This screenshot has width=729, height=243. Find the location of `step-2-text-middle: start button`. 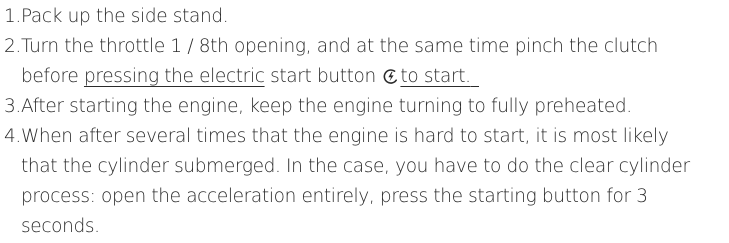

step-2-text-middle: start button is located at coordinates (320, 76).